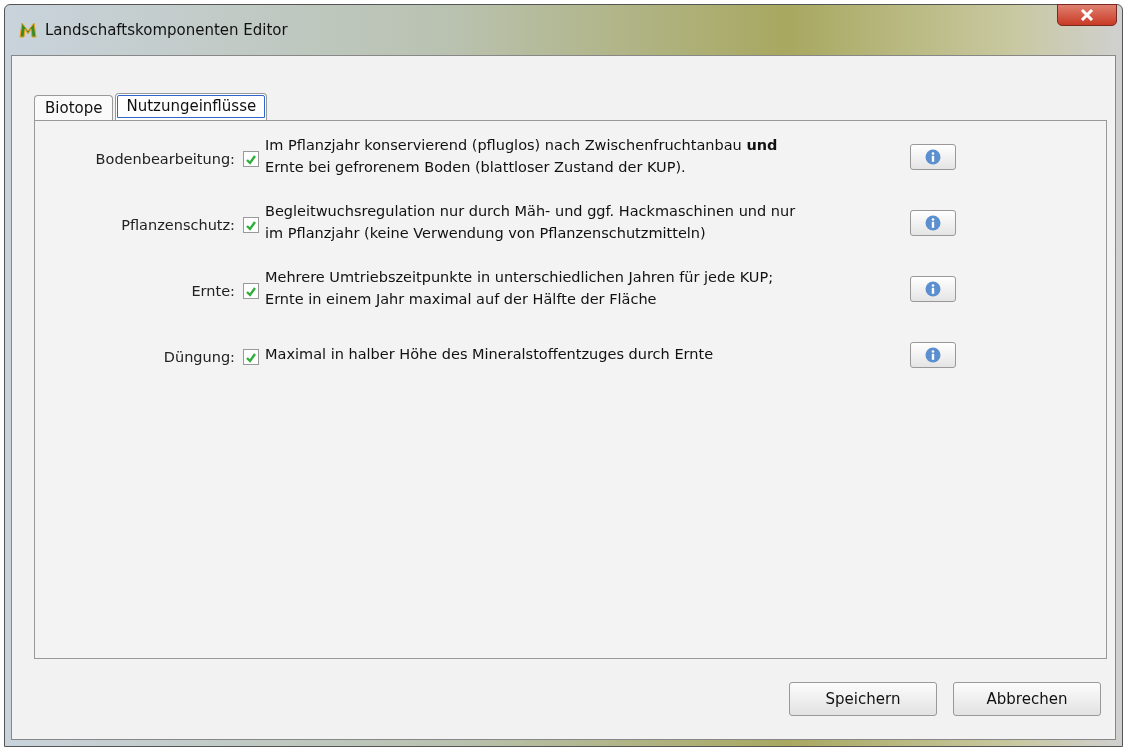 The width and height of the screenshot is (1127, 751). What do you see at coordinates (191, 106) in the screenshot?
I see `tab: Nutzungeinflüsse` at bounding box center [191, 106].